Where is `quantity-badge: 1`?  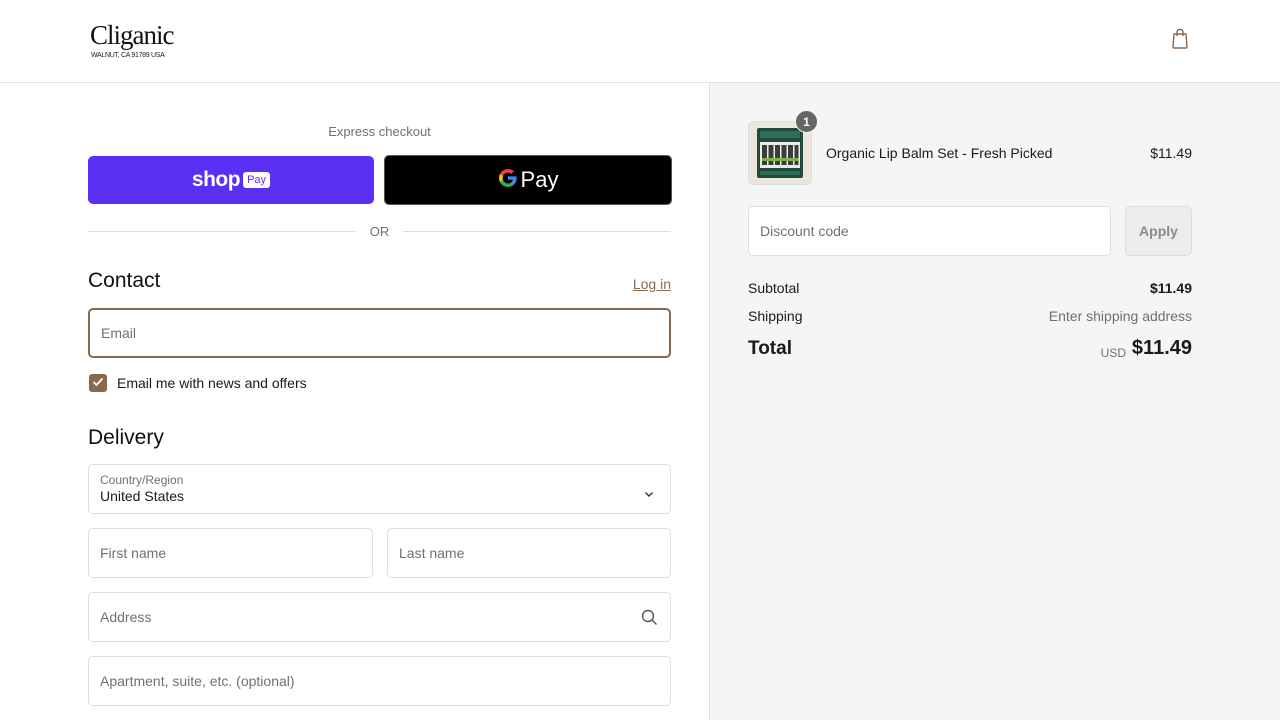 quantity-badge: 1 is located at coordinates (806, 121).